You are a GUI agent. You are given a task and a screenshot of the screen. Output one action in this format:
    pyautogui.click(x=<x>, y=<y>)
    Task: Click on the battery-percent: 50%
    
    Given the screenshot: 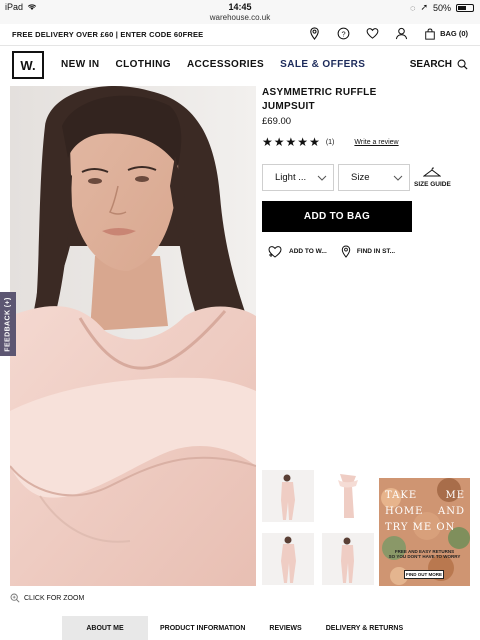 What is the action you would take?
    pyautogui.click(x=441, y=7)
    